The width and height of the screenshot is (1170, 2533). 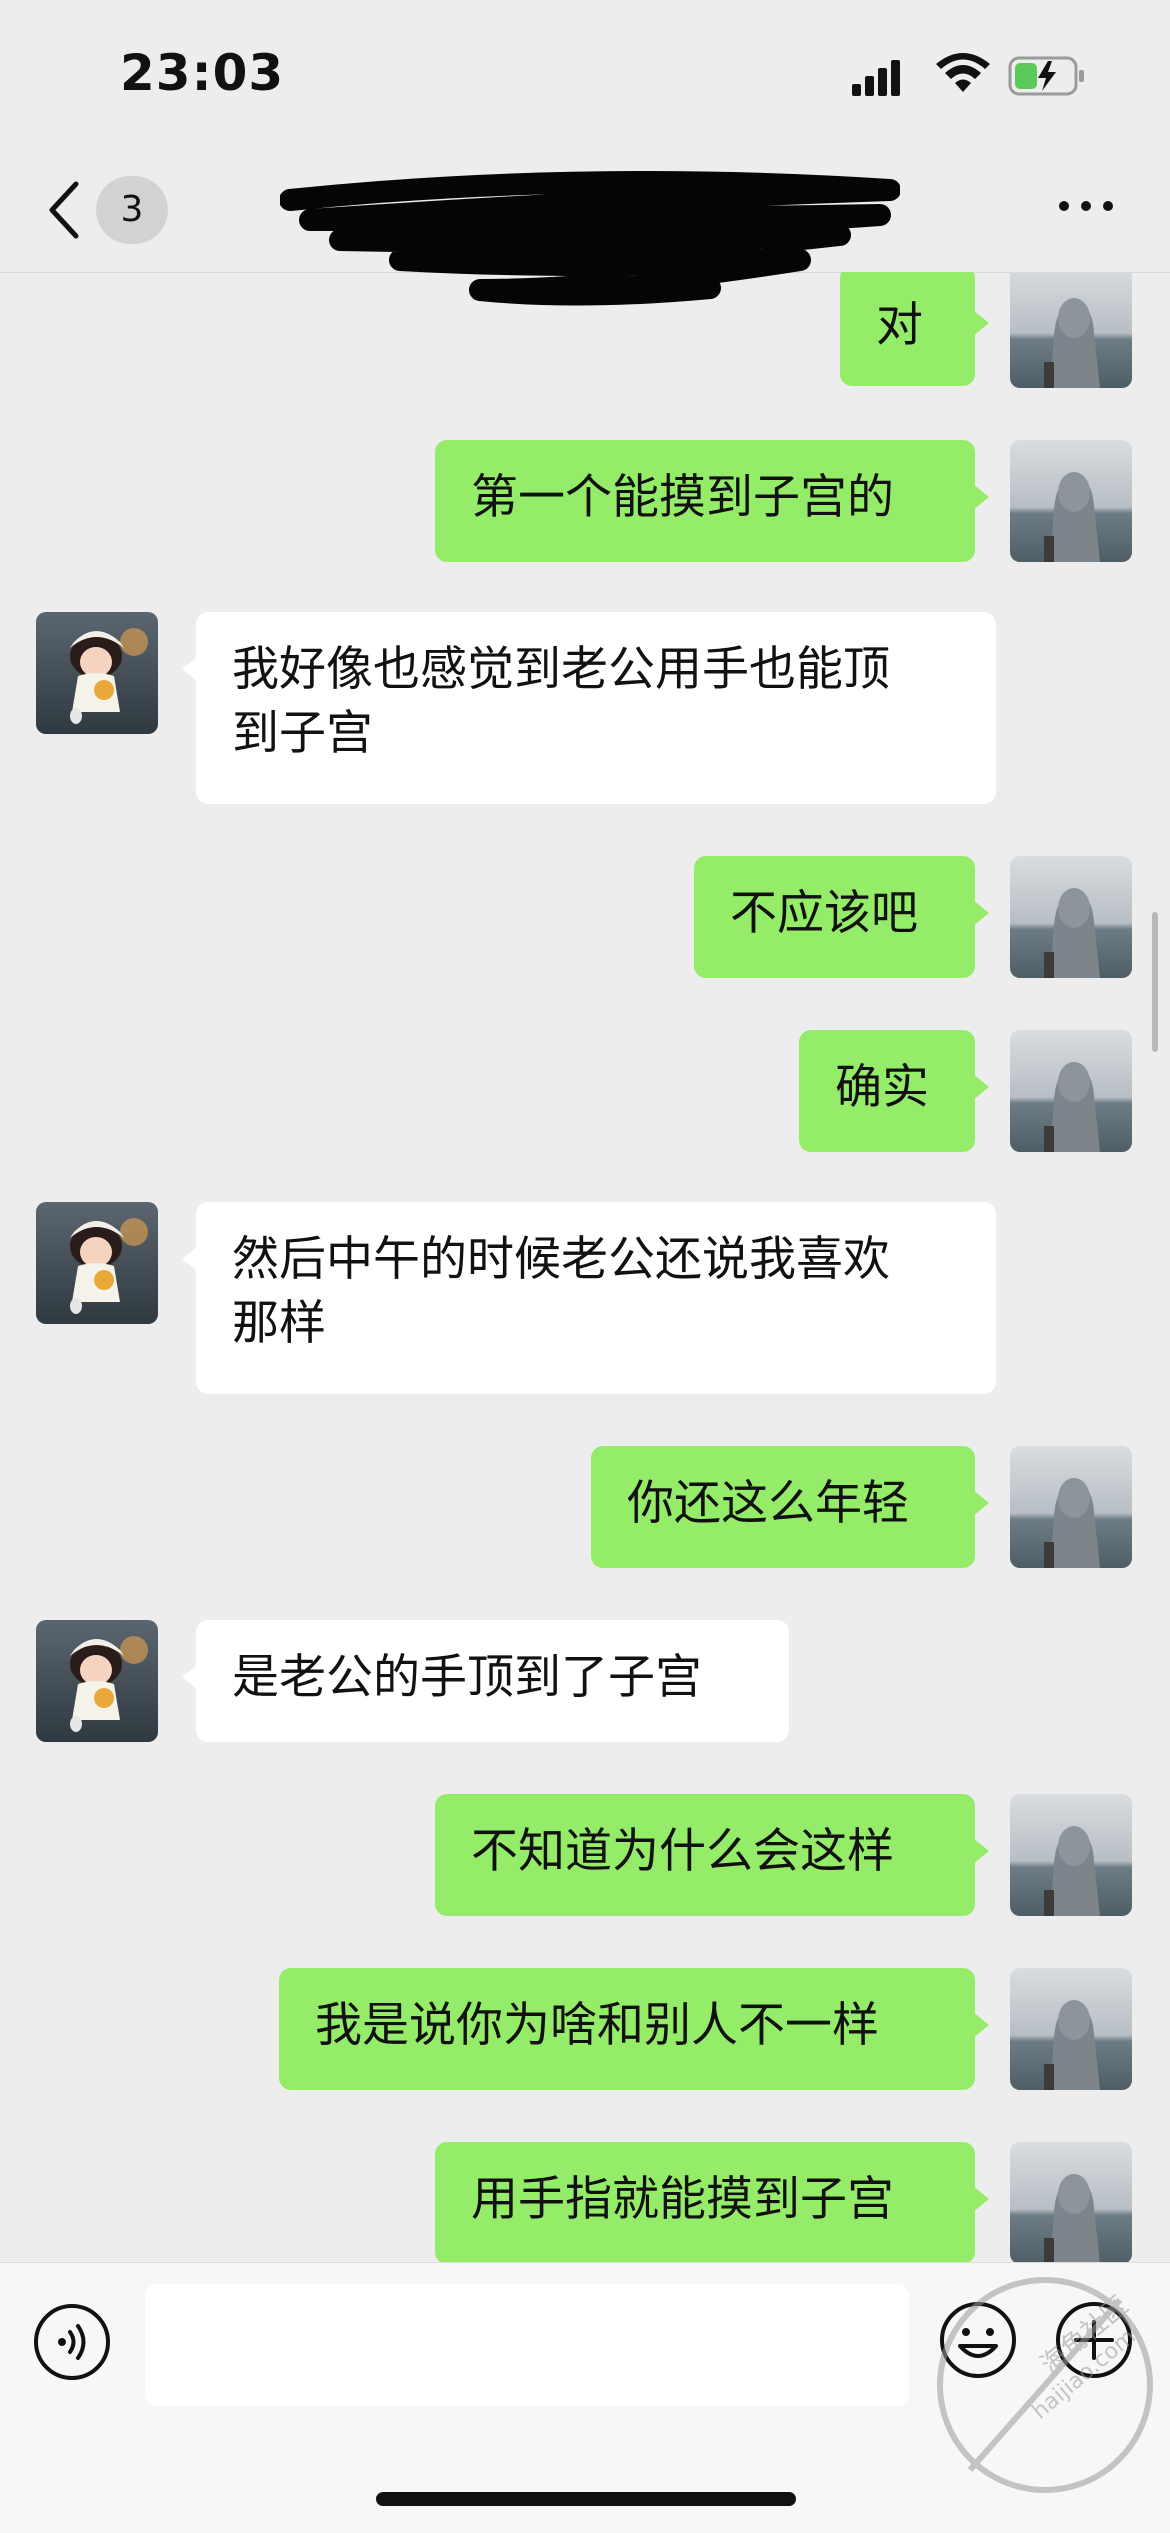 I want to click on message-row: 确实, so click(x=585, y=1095).